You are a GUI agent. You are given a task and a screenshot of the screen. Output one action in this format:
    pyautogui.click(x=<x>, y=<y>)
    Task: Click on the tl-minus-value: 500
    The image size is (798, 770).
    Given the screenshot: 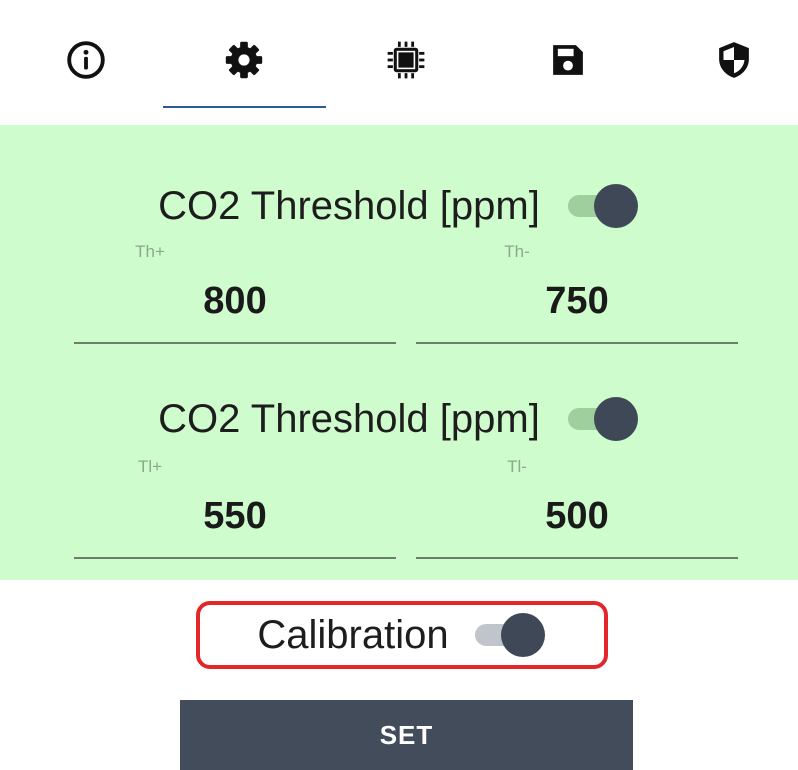 What is the action you would take?
    pyautogui.click(x=577, y=516)
    